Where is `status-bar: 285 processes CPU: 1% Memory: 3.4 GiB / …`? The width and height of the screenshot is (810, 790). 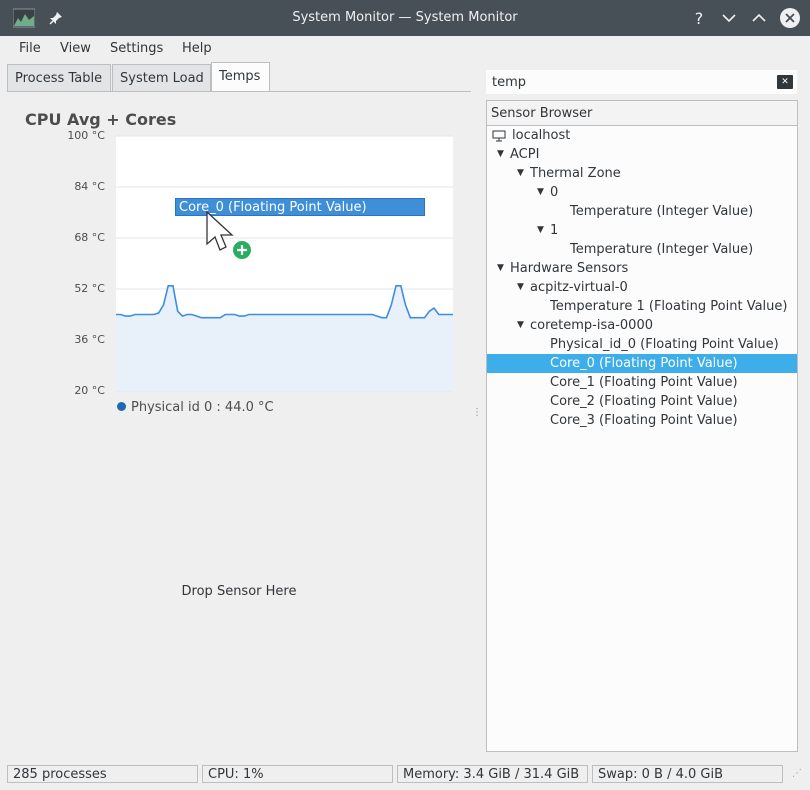
status-bar: 285 processes CPU: 1% Memory: 3.4 GiB / … is located at coordinates (405, 774).